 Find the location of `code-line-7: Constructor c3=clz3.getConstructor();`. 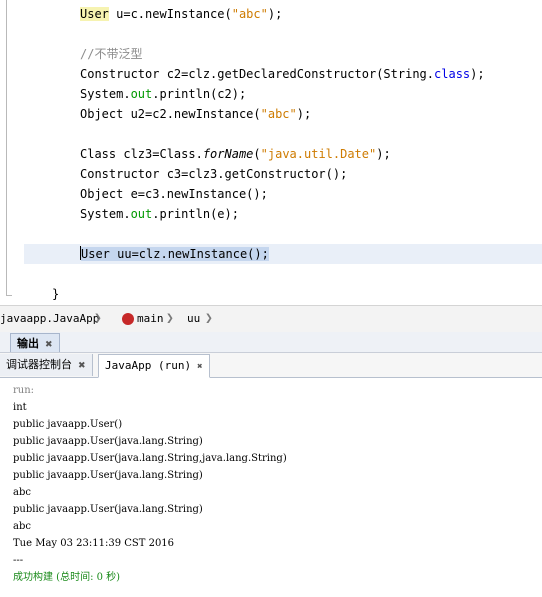

code-line-7: Constructor c3=clz3.getConstructor(); is located at coordinates (213, 174).